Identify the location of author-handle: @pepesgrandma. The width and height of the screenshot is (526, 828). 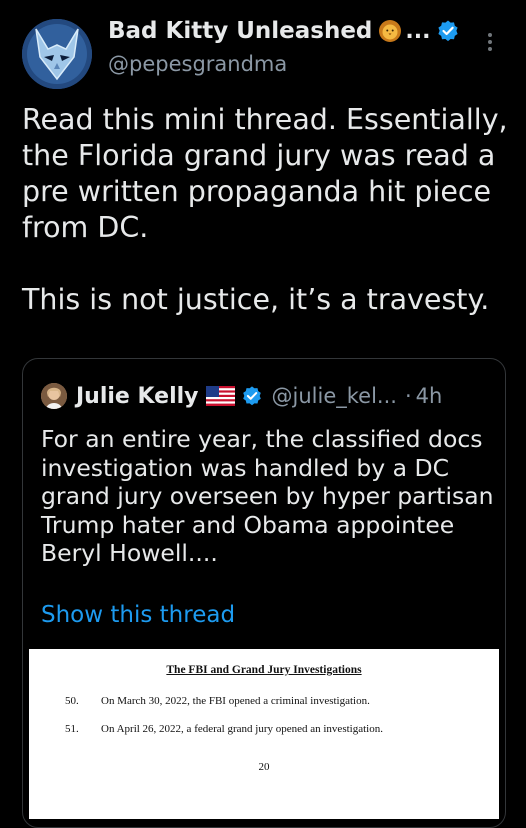
(197, 64).